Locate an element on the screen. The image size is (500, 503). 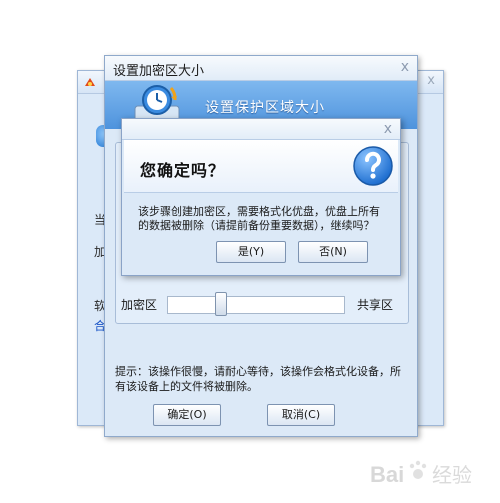
background-window-close-icon: x is located at coordinates (431, 80).